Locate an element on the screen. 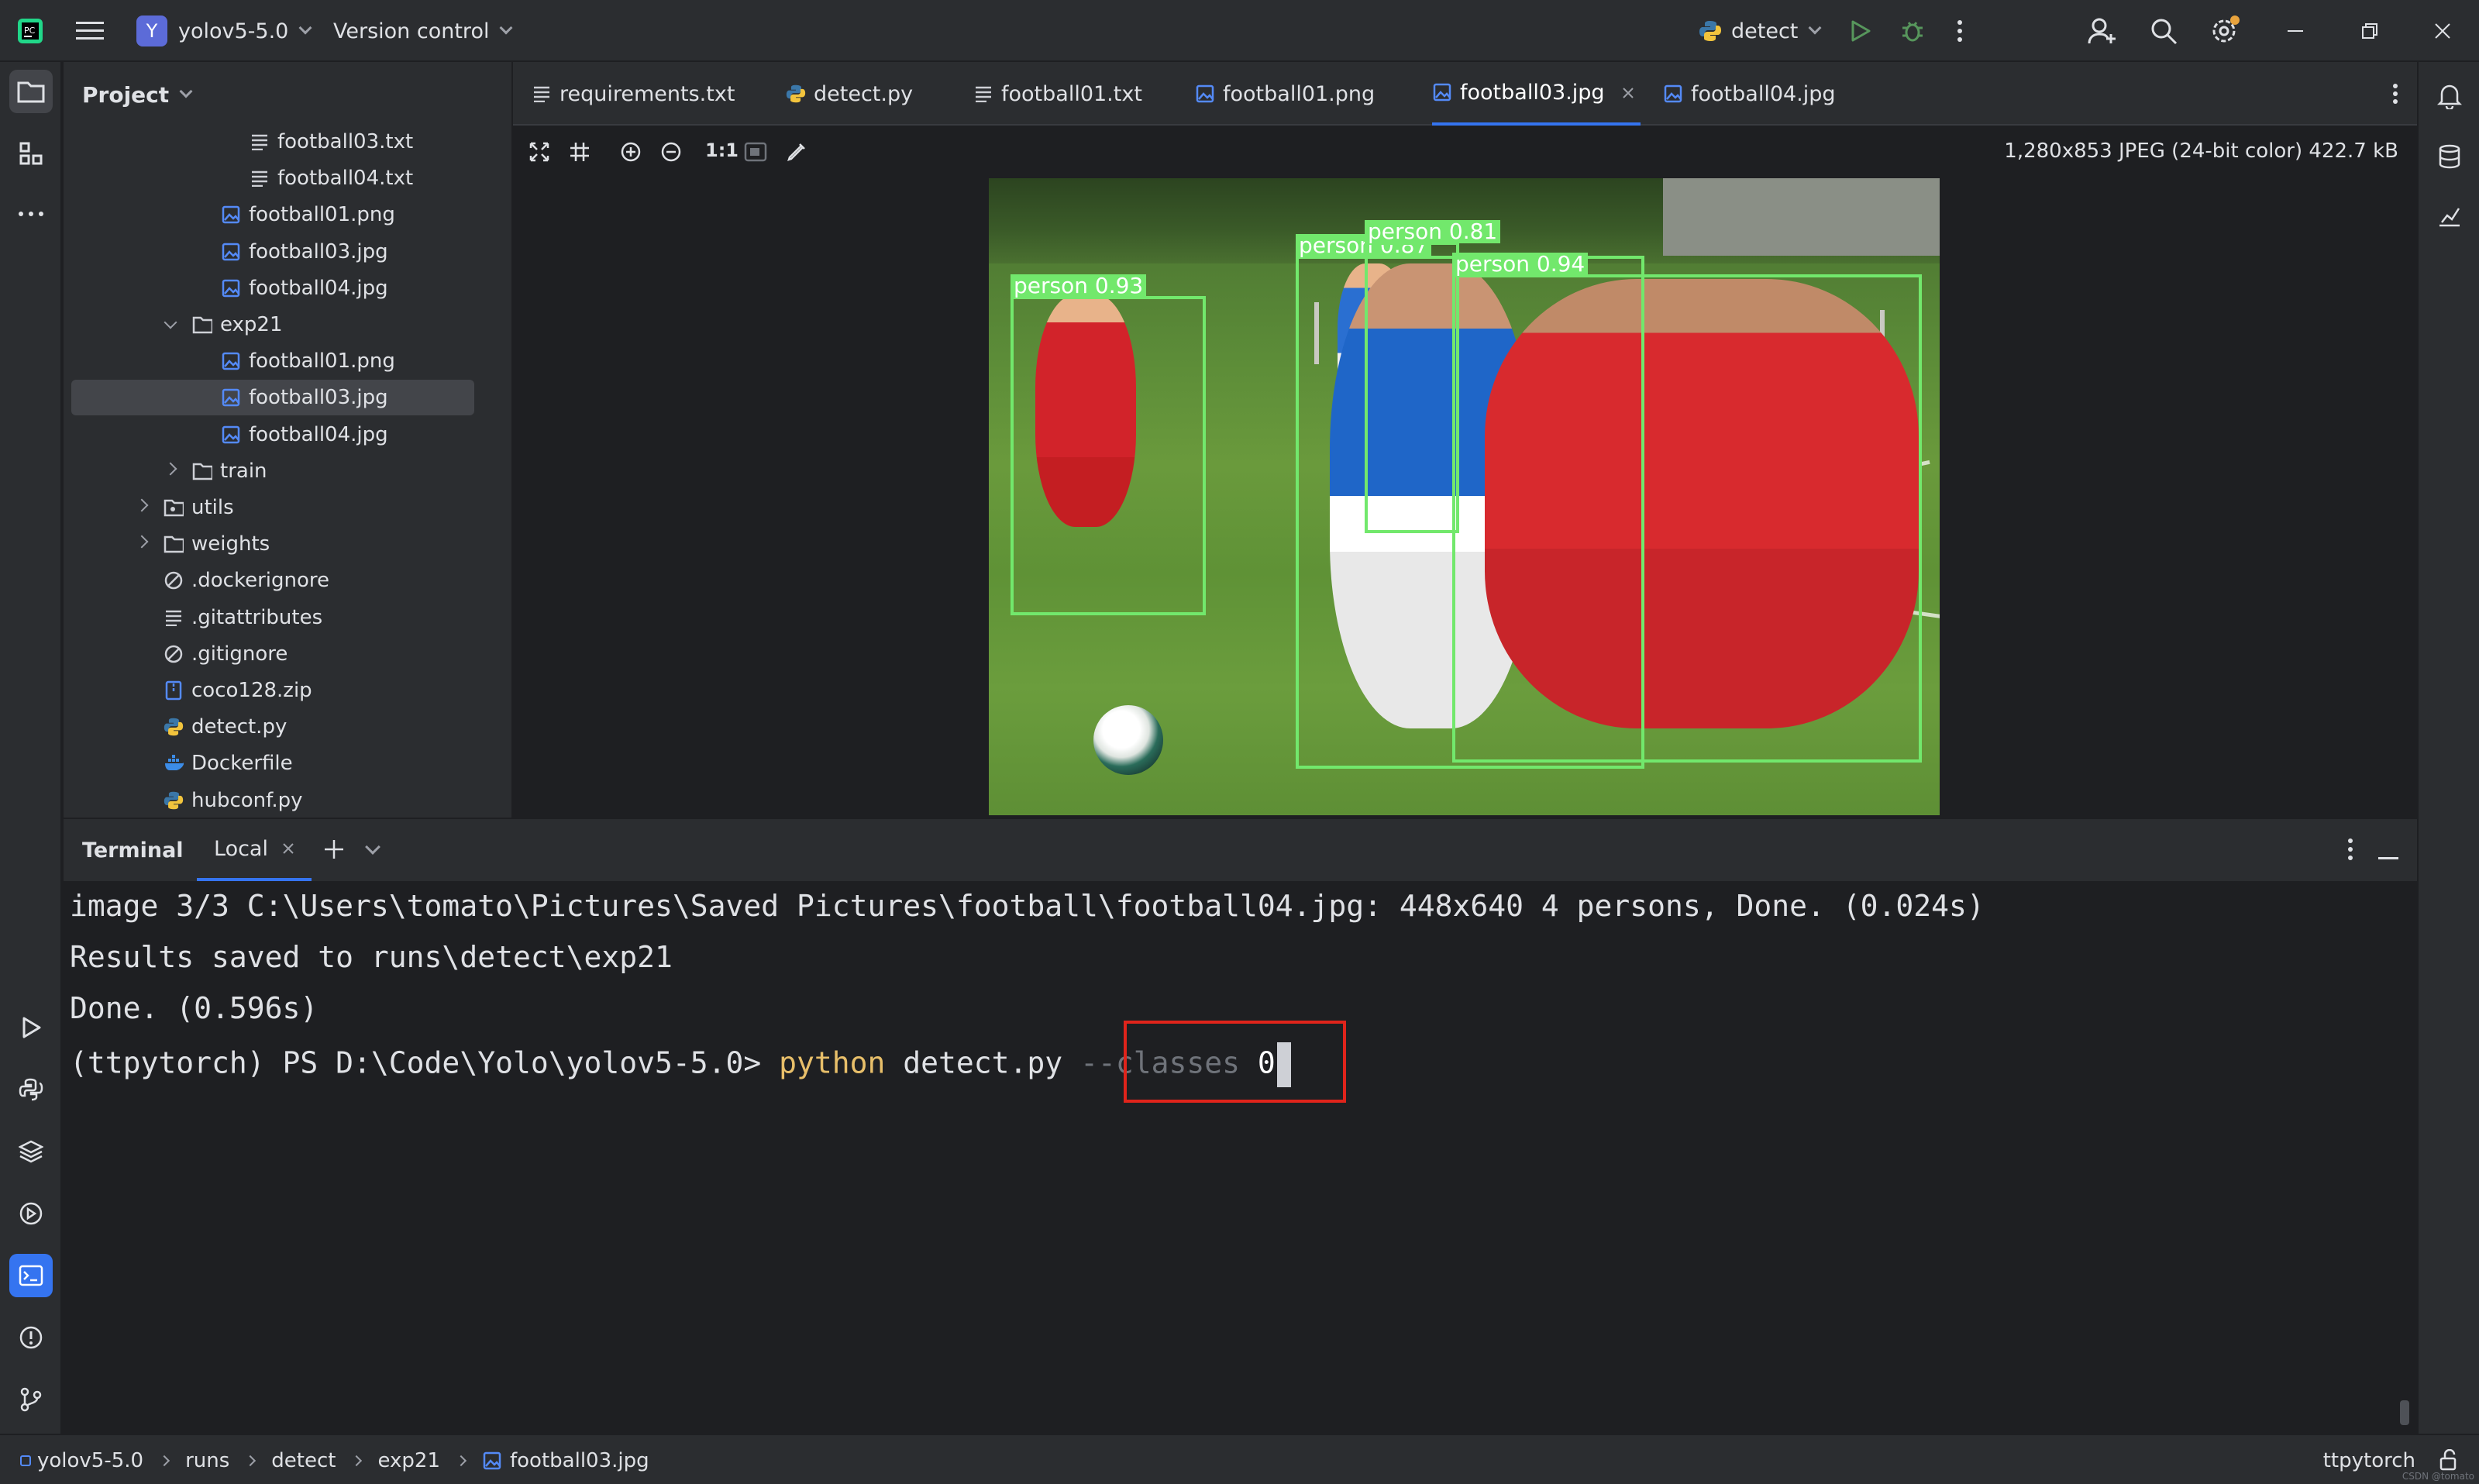  services-button is located at coordinates (31, 1213).